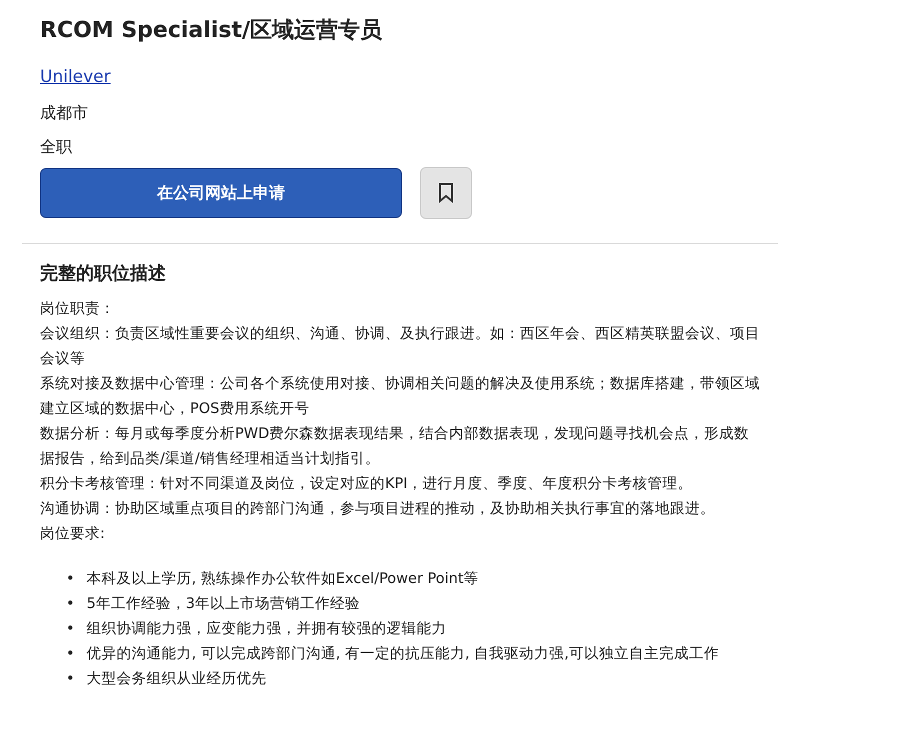 Image resolution: width=900 pixels, height=732 pixels. I want to click on description-paragraph: 积分卡考核管理：针对不同渠道及岗位，设定对应的KPI，进行月度、季度、年度积分卡考核管理。, so click(367, 484).